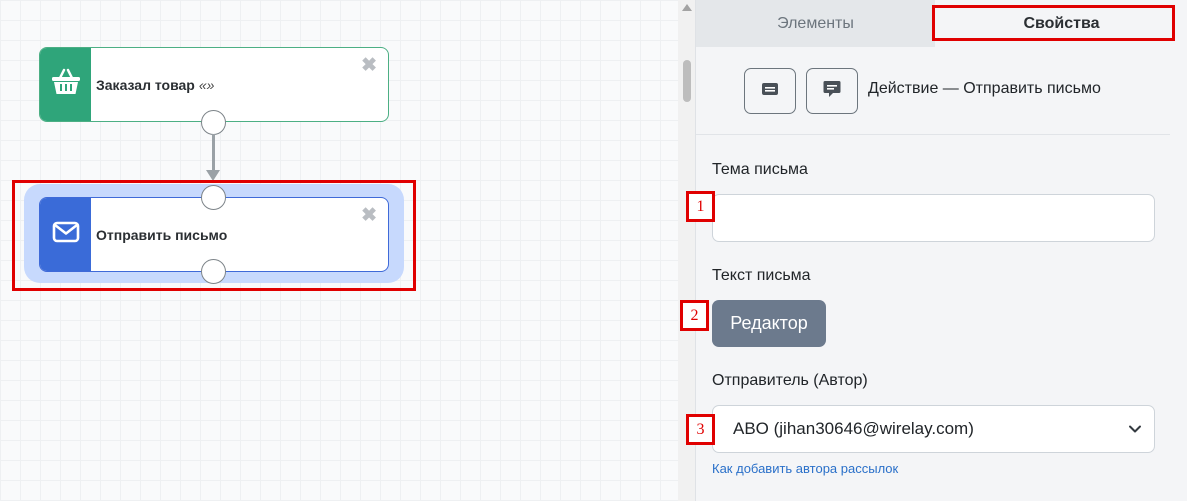  Describe the element at coordinates (213, 122) in the screenshot. I see `output-port` at that location.